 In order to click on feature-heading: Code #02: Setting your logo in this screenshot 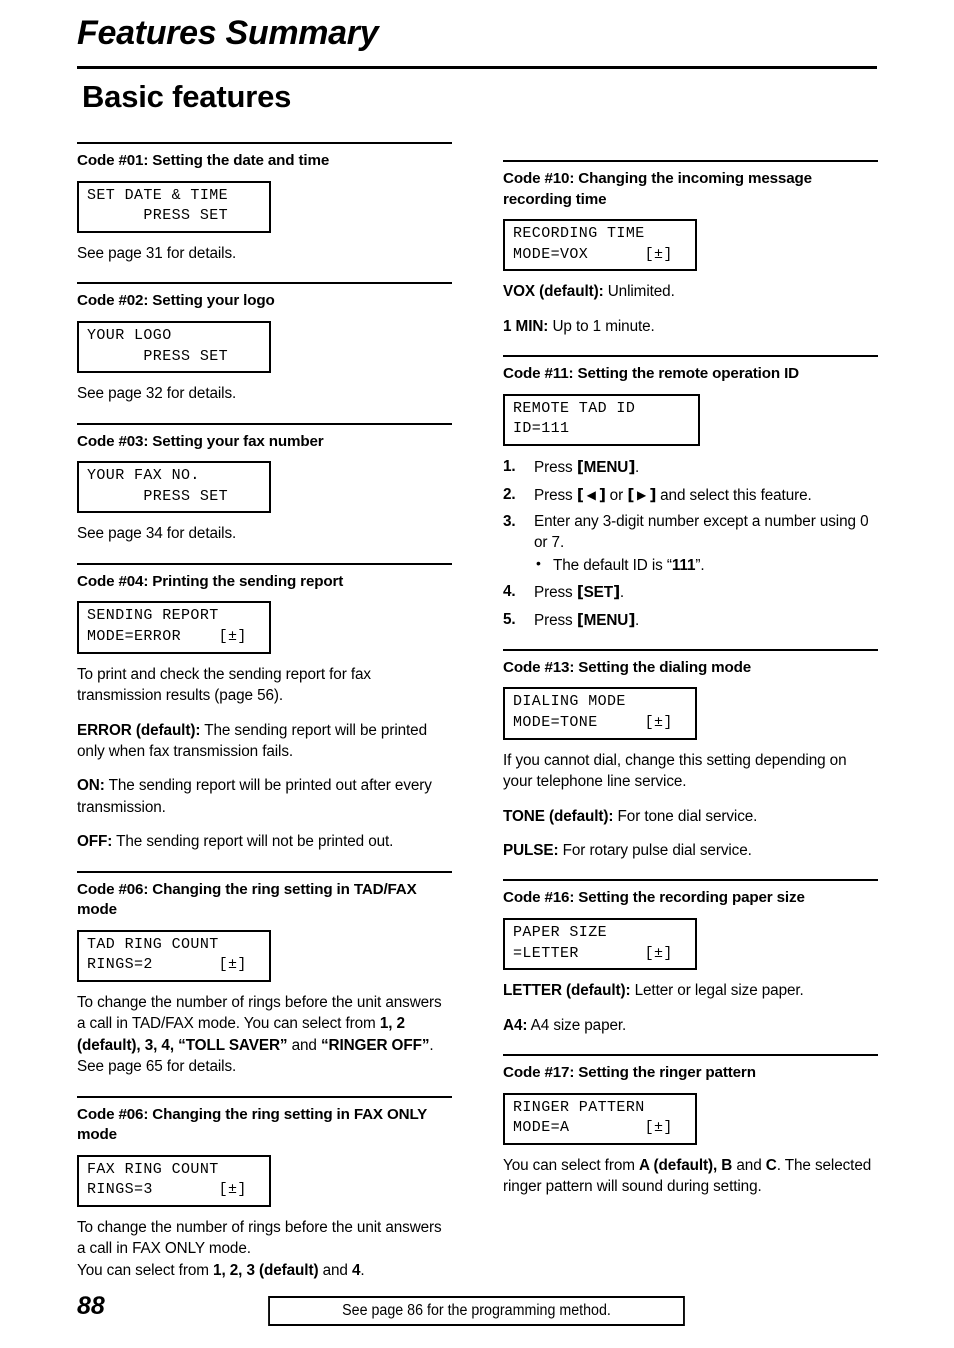, I will do `click(176, 301)`.